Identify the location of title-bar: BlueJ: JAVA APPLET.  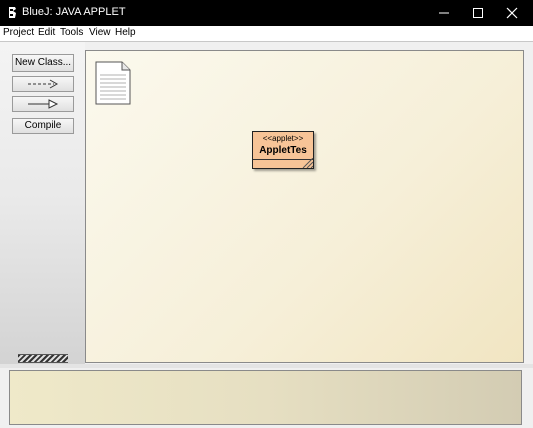
(266, 13).